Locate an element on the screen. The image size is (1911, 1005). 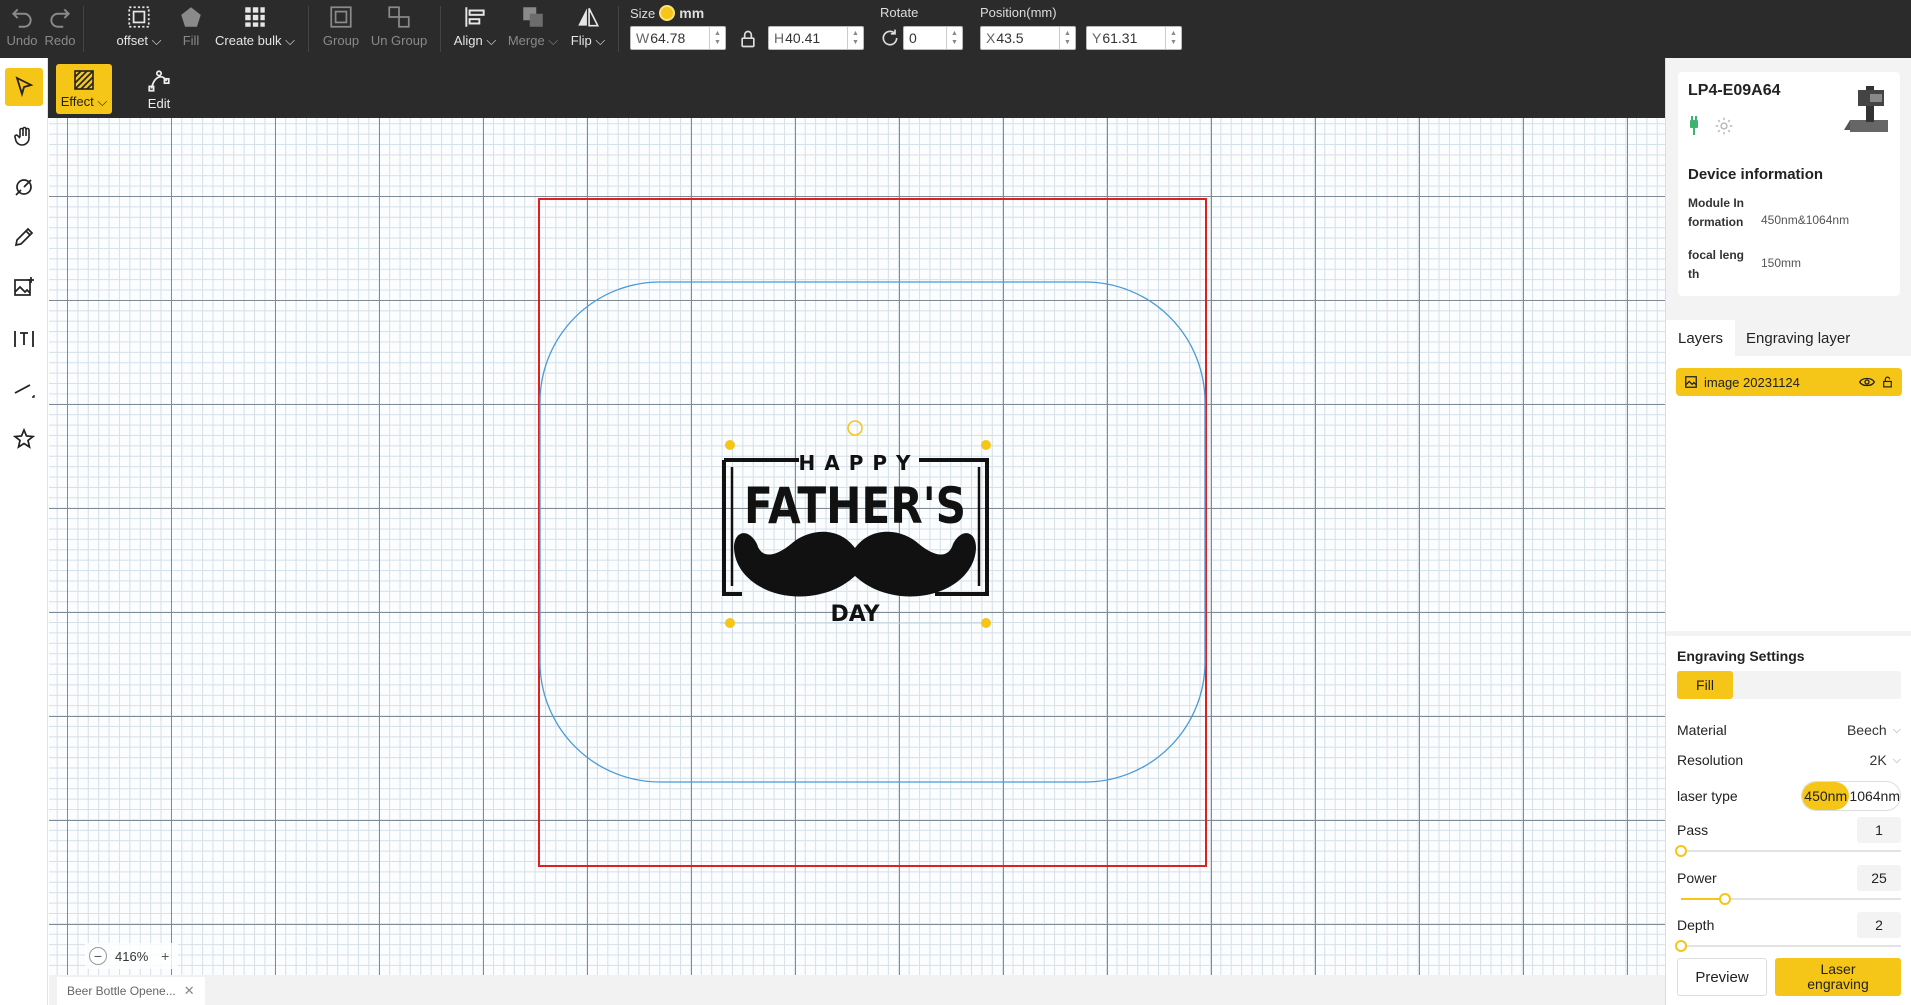
resize-handle-top-left is located at coordinates (730, 445).